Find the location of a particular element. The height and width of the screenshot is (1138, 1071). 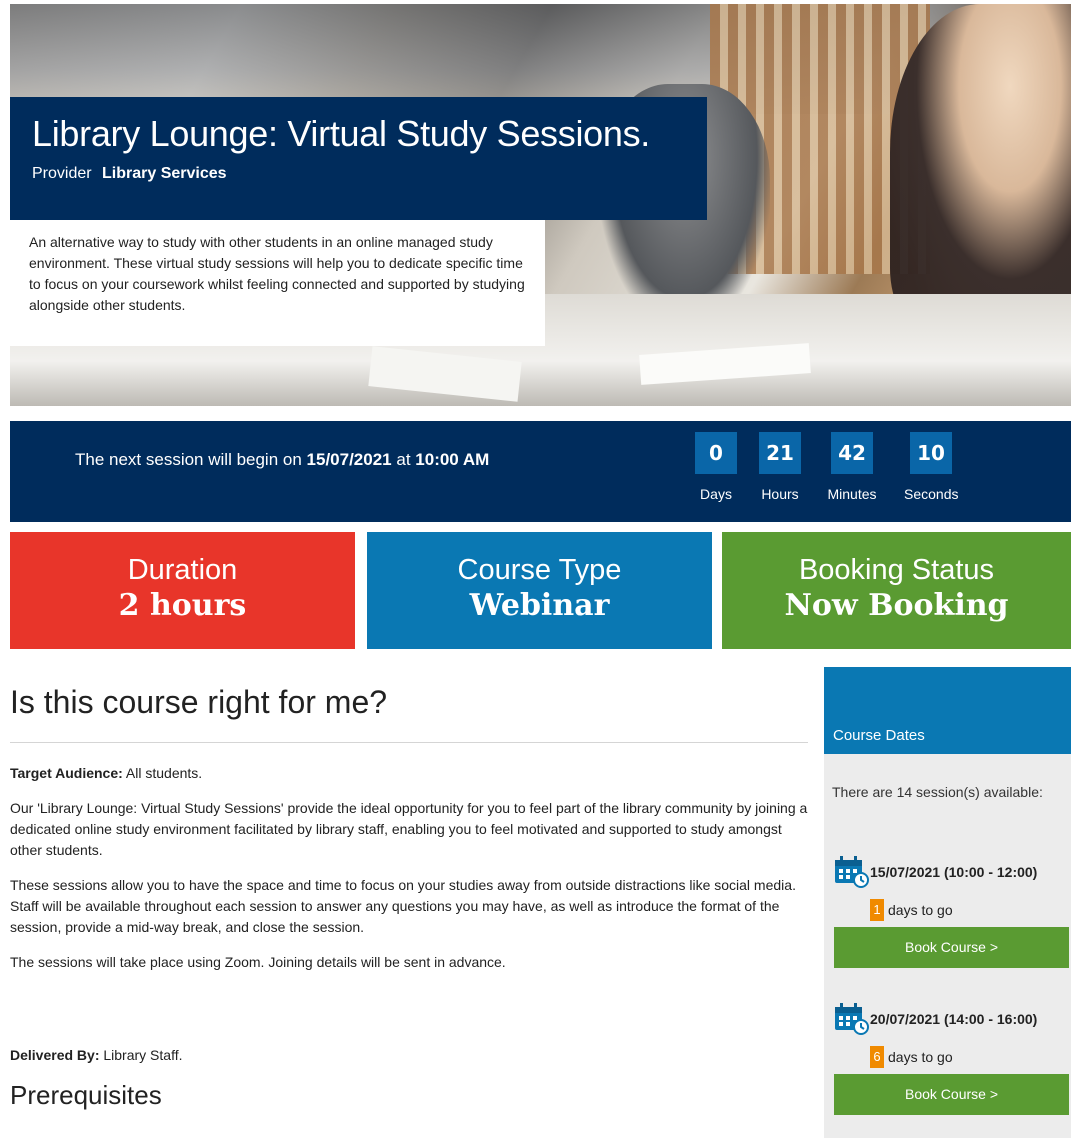

countdown-minutes: 42 Minutes is located at coordinates (852, 467).